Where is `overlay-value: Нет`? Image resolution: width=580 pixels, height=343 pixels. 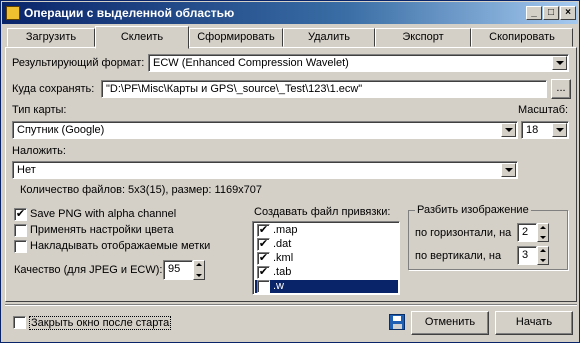 overlay-value: Нет is located at coordinates (26, 170).